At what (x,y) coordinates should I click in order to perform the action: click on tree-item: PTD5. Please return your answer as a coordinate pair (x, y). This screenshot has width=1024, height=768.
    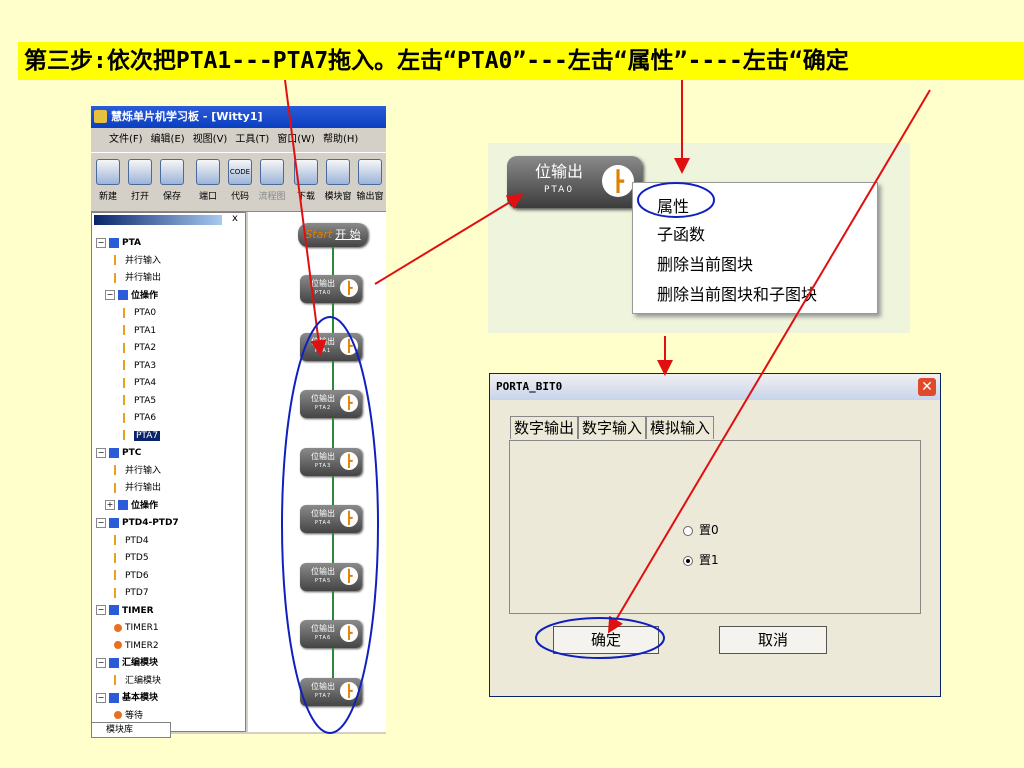
    Looking at the image, I should click on (164, 559).